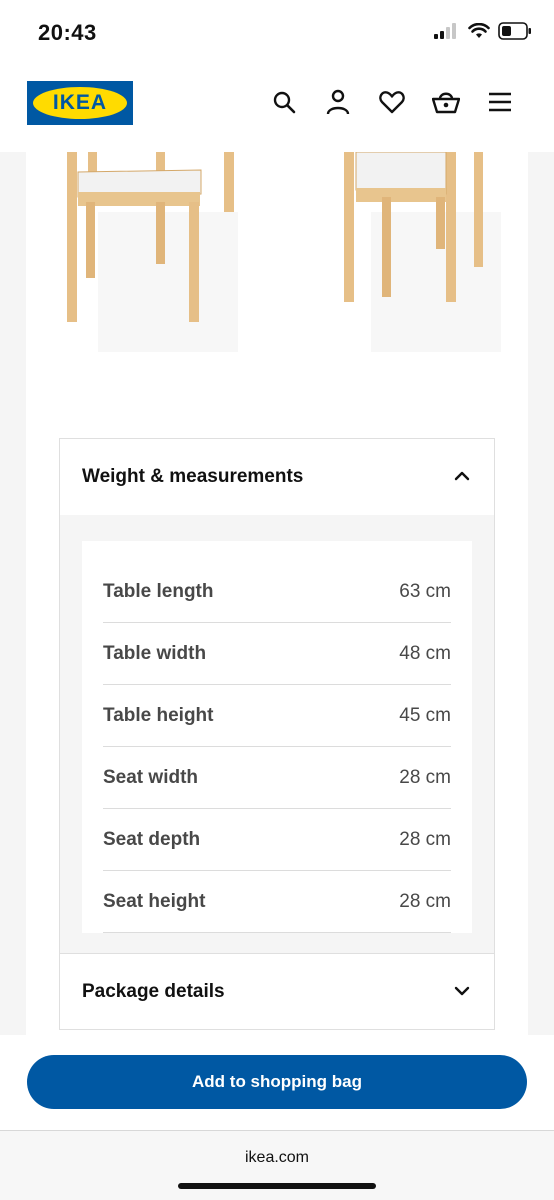 The height and width of the screenshot is (1200, 554). I want to click on status-time: 20:43, so click(67, 32).